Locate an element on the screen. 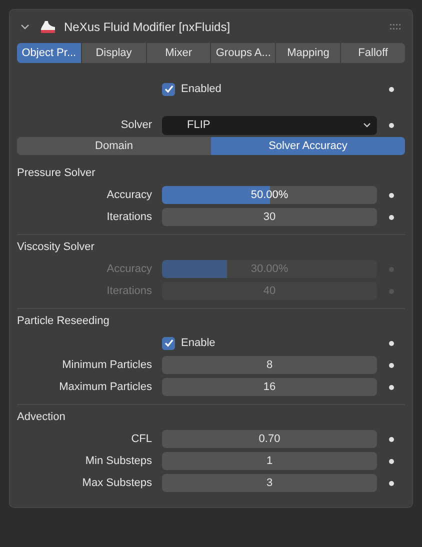 Image resolution: width=422 pixels, height=547 pixels. number-field: 1 is located at coordinates (269, 461).